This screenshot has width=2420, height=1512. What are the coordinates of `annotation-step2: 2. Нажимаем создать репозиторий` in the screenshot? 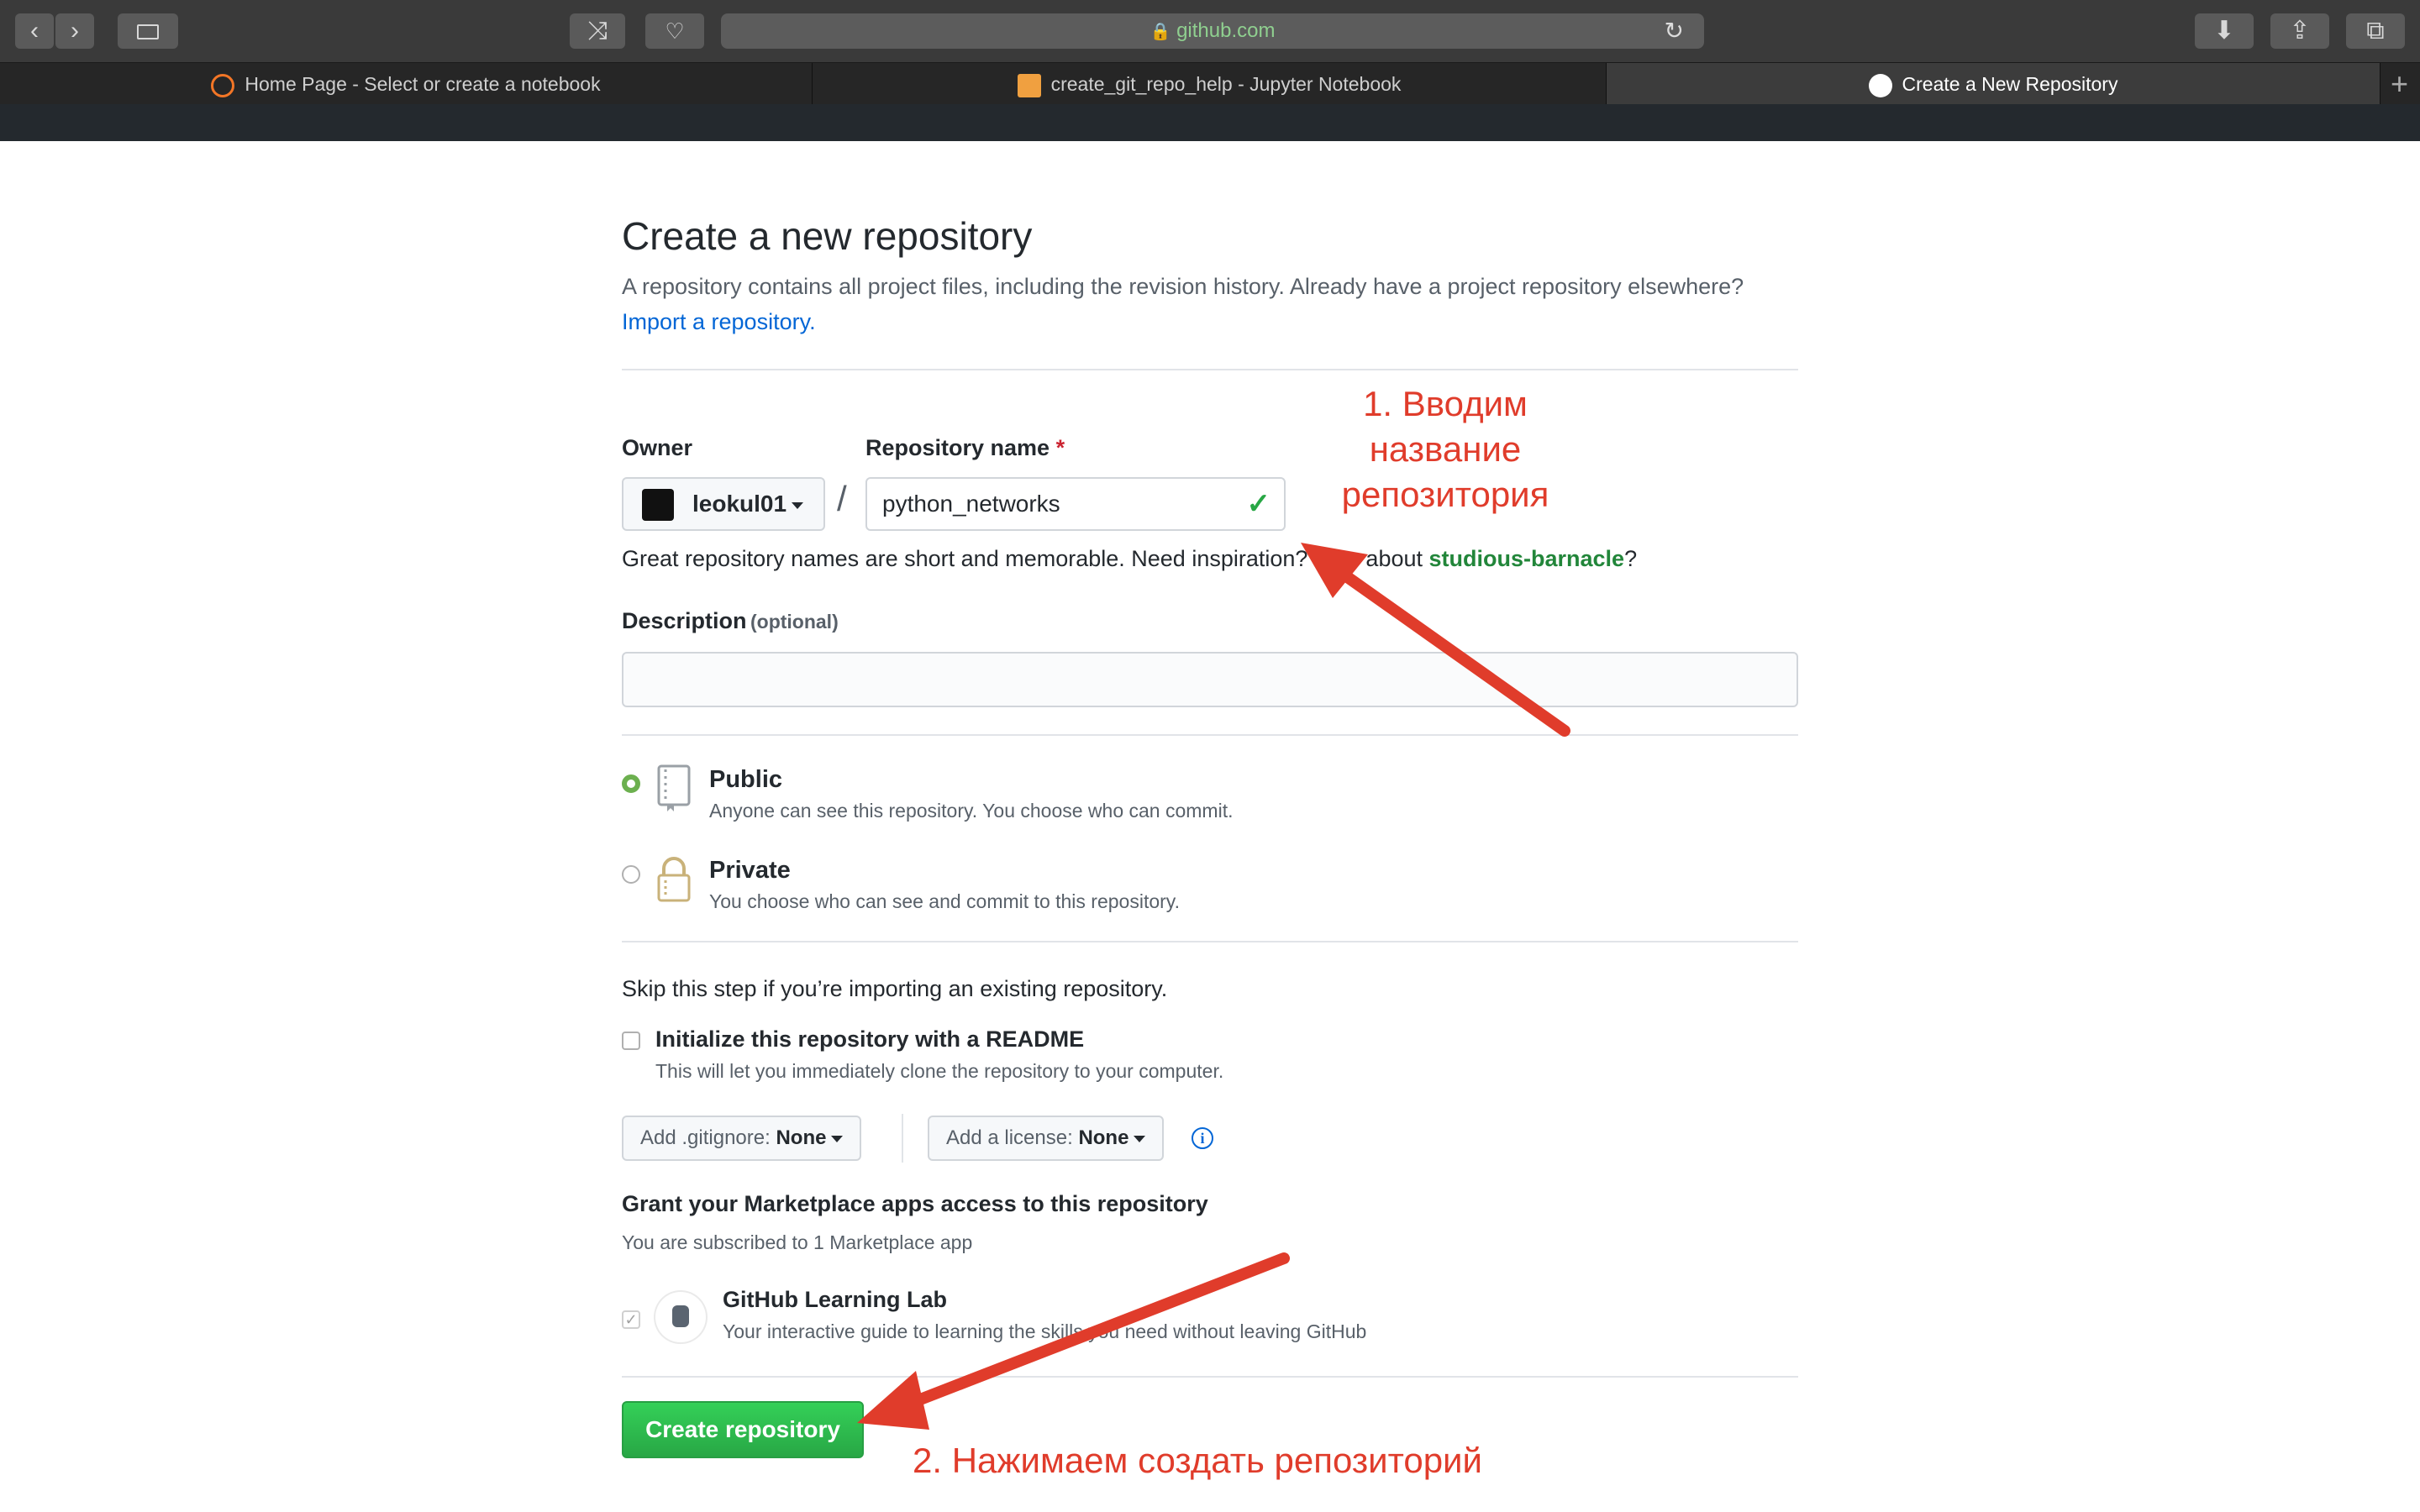 It's located at (1197, 1460).